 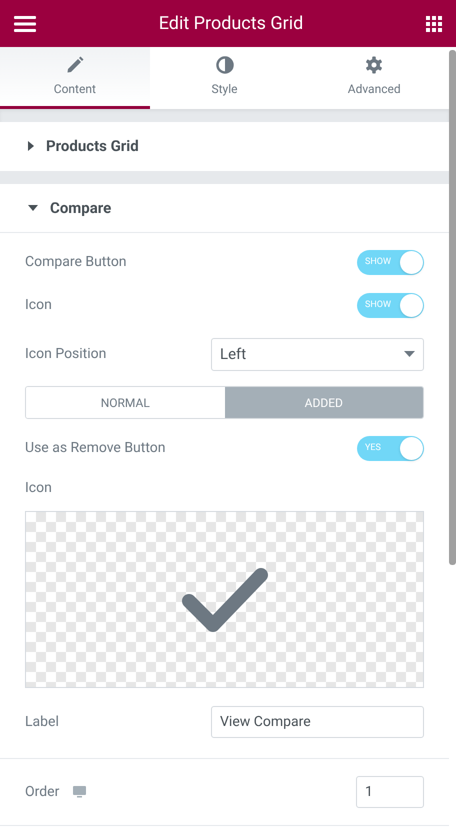 I want to click on half-circle-icon, so click(x=225, y=65).